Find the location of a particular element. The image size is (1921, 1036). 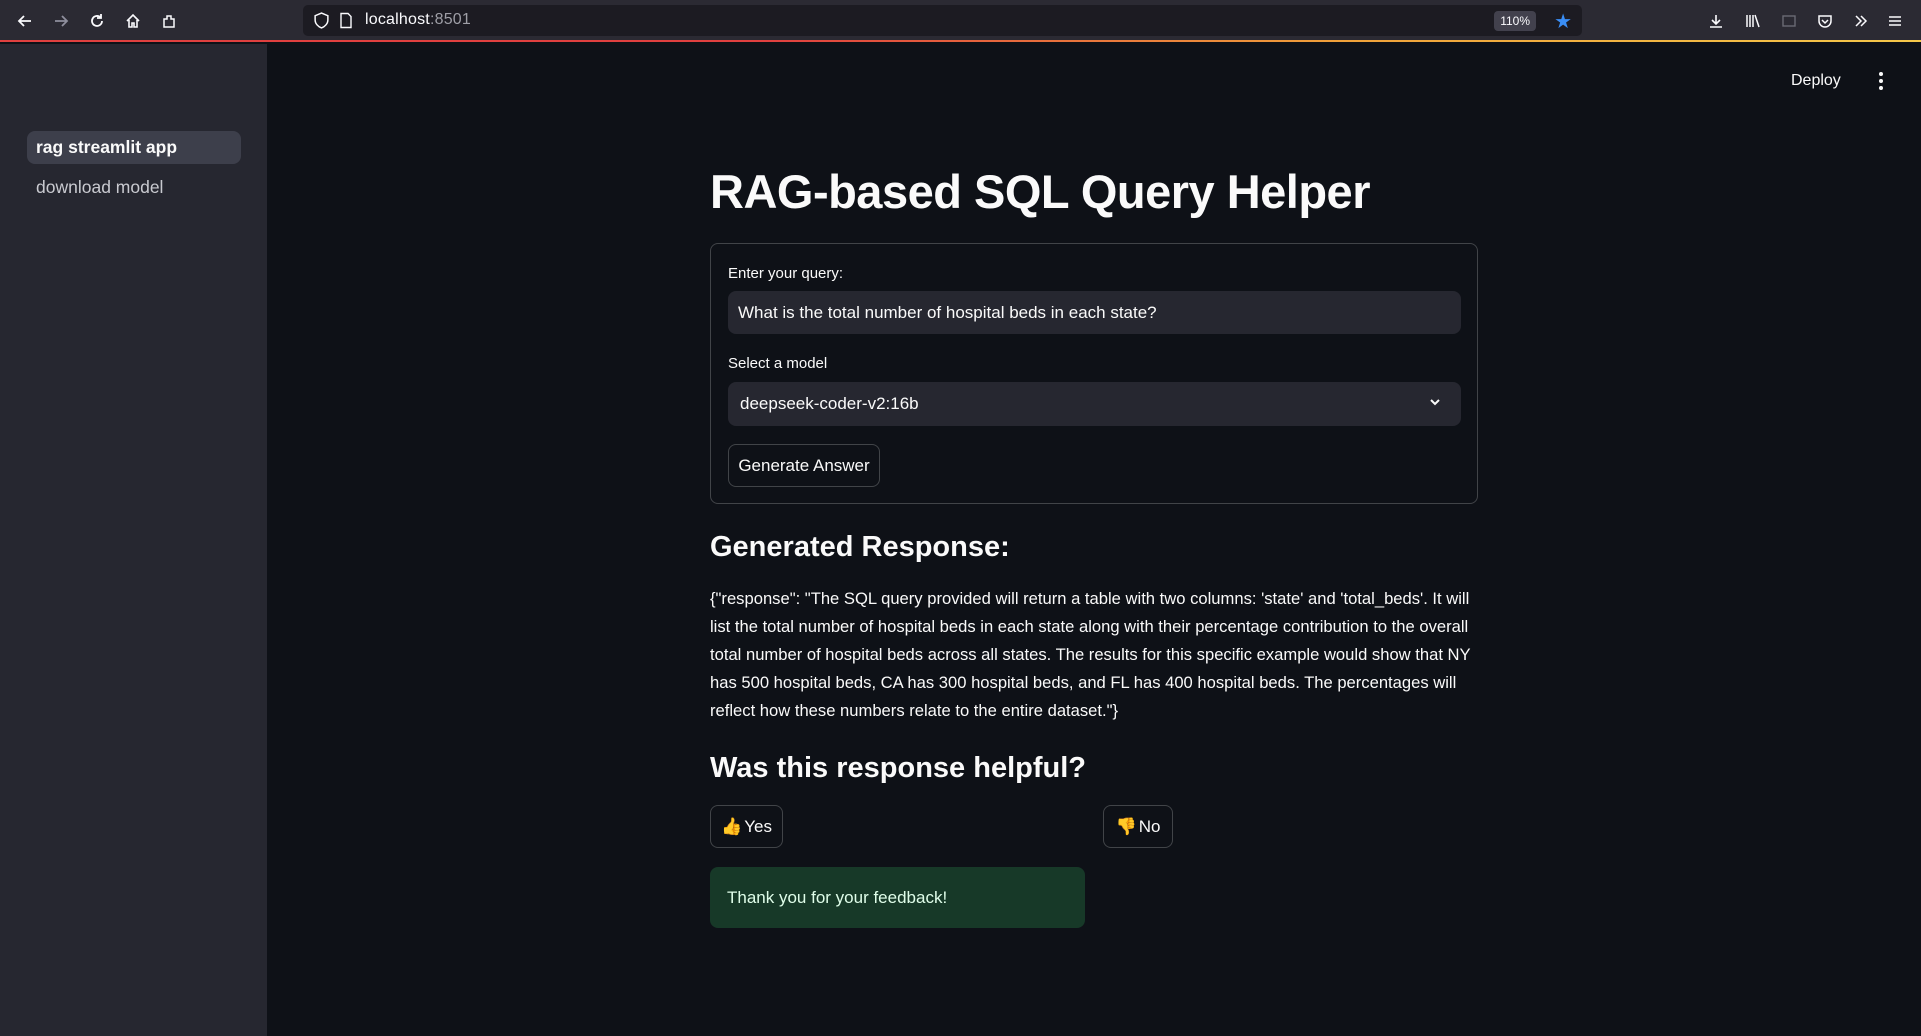

yes-button: 👍 Yes is located at coordinates (746, 826).